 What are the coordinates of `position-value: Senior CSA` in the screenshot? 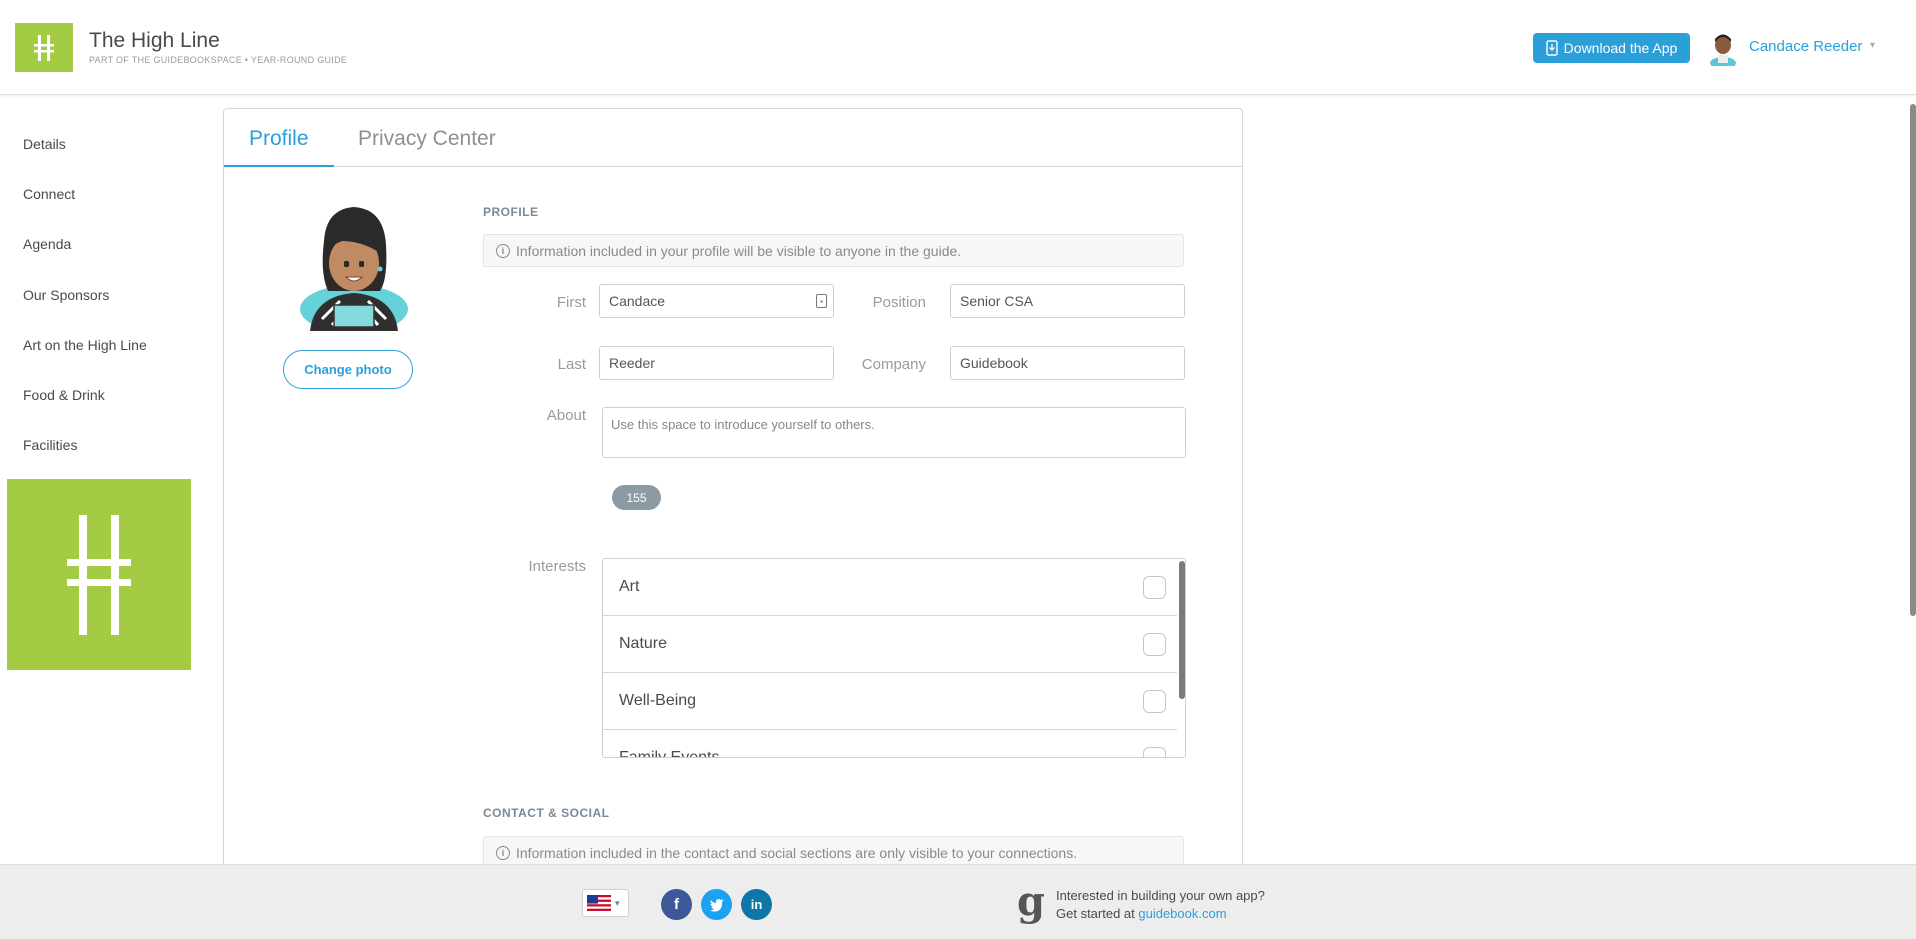 It's located at (997, 301).